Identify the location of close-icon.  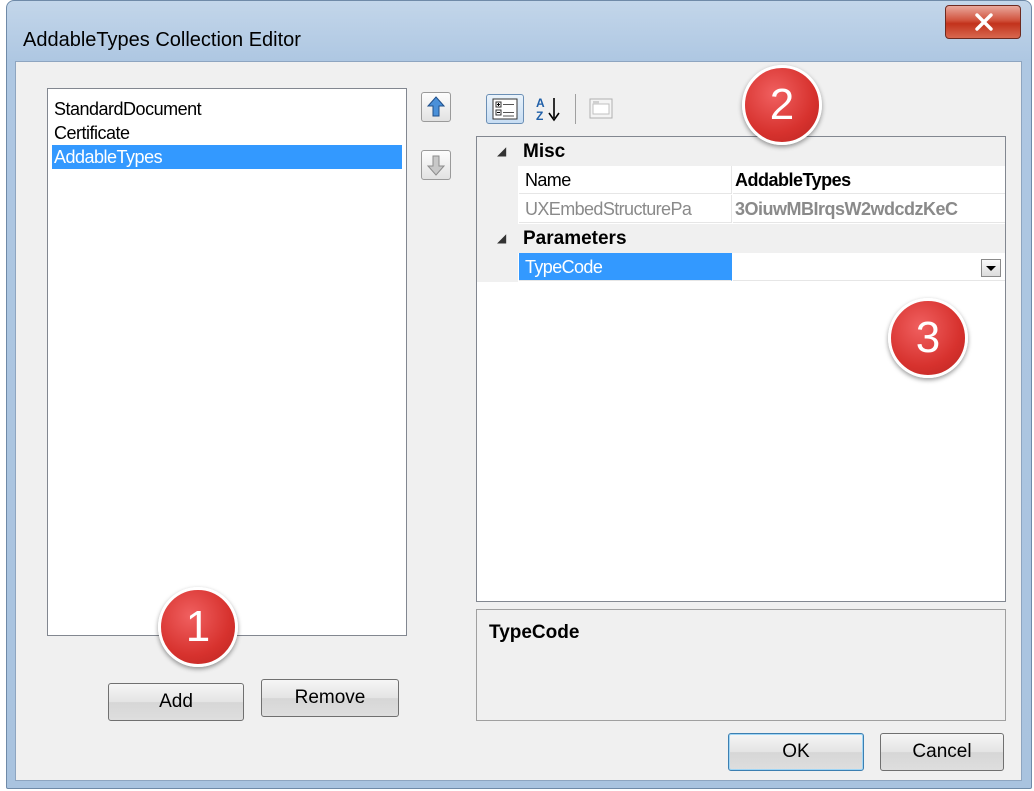
(984, 22).